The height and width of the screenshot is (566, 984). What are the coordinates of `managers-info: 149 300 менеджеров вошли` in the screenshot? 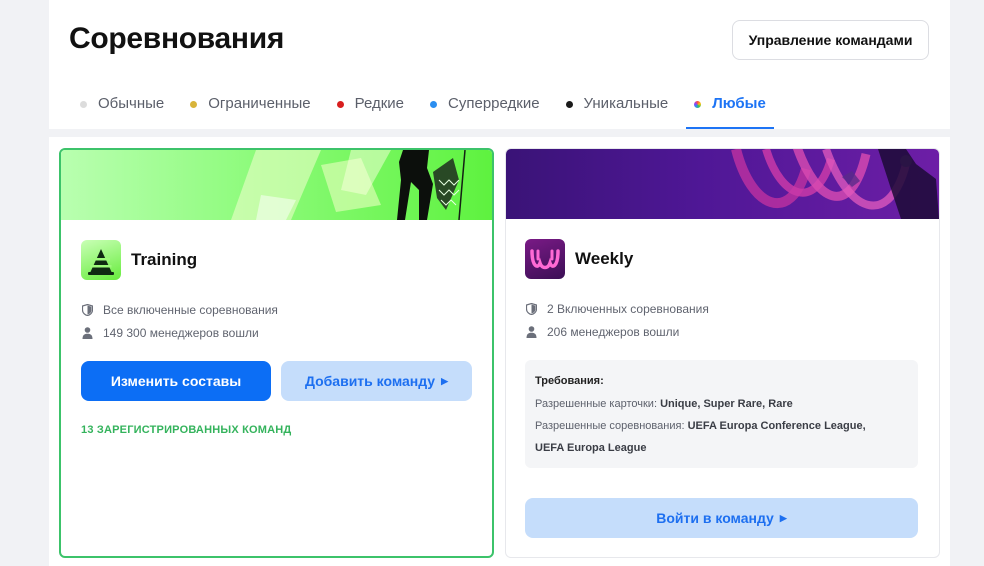 It's located at (170, 333).